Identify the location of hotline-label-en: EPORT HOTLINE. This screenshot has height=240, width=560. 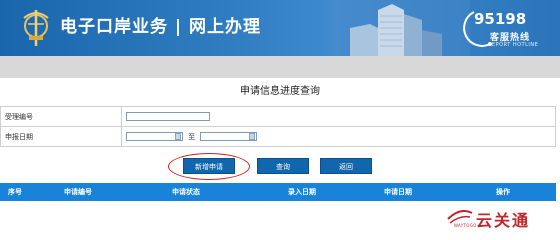
(515, 45).